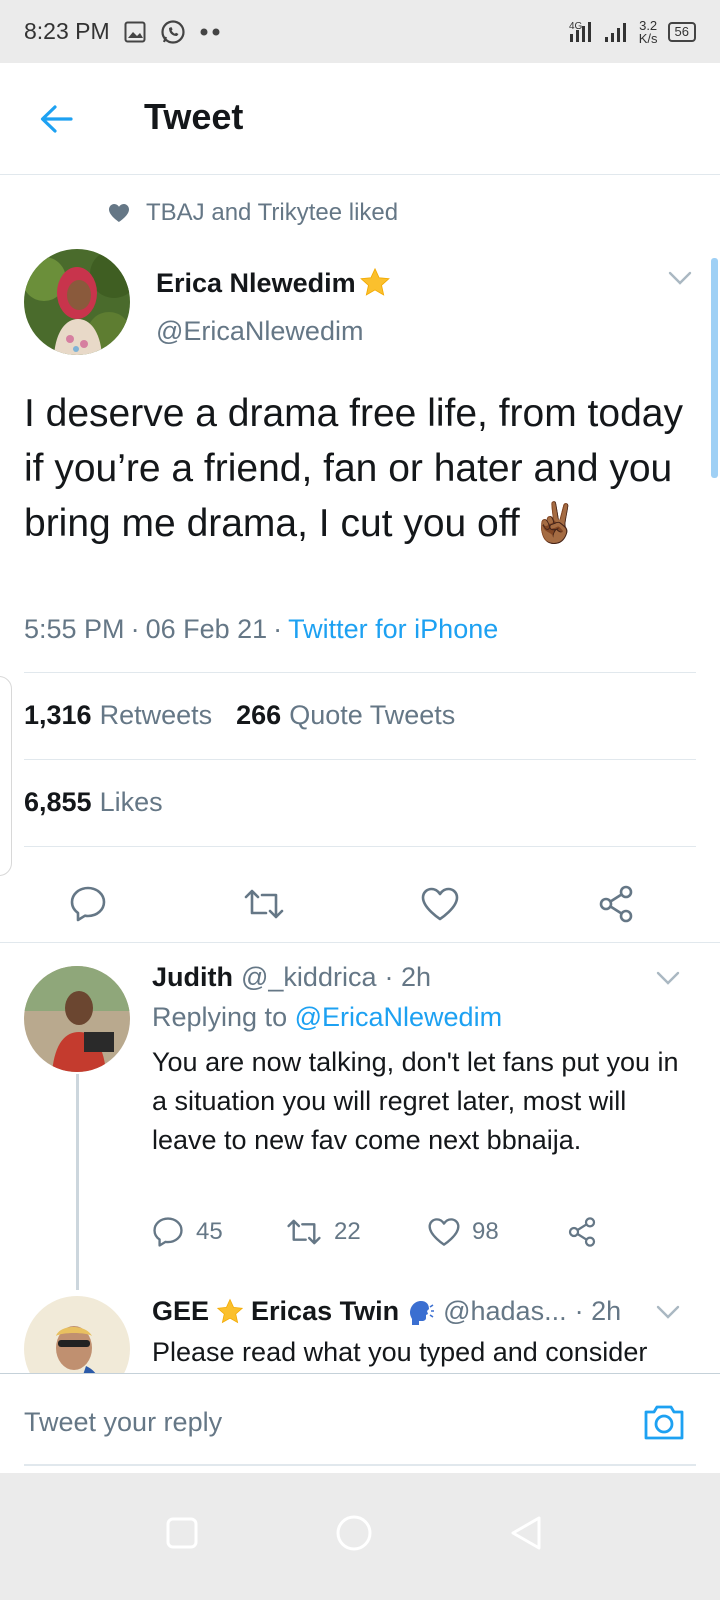  I want to click on tweet-meta: 5:55 PM · 06 Feb 21 · Twitter for iPhone, so click(261, 629).